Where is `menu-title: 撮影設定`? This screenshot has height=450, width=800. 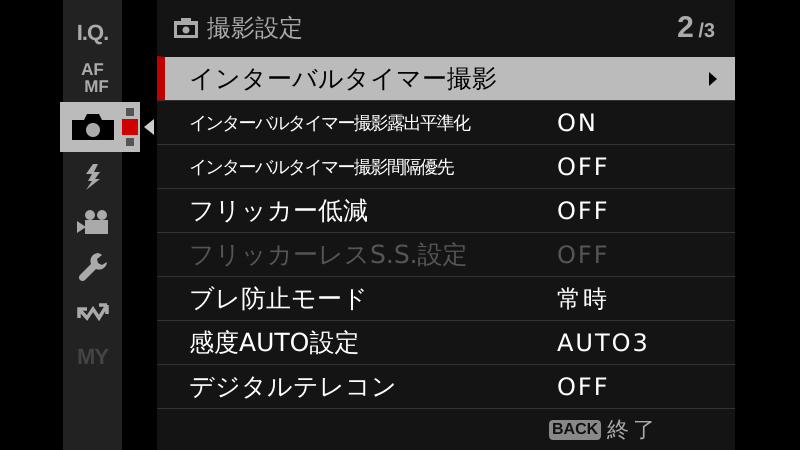
menu-title: 撮影設定 is located at coordinates (255, 28).